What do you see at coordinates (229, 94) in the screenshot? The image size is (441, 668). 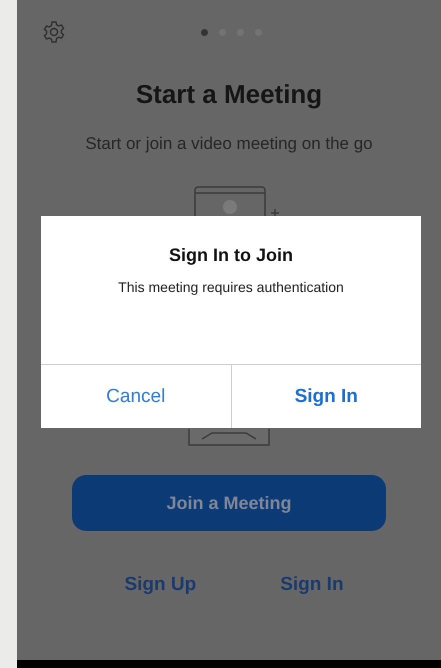 I see `page-title: Start a Meeting` at bounding box center [229, 94].